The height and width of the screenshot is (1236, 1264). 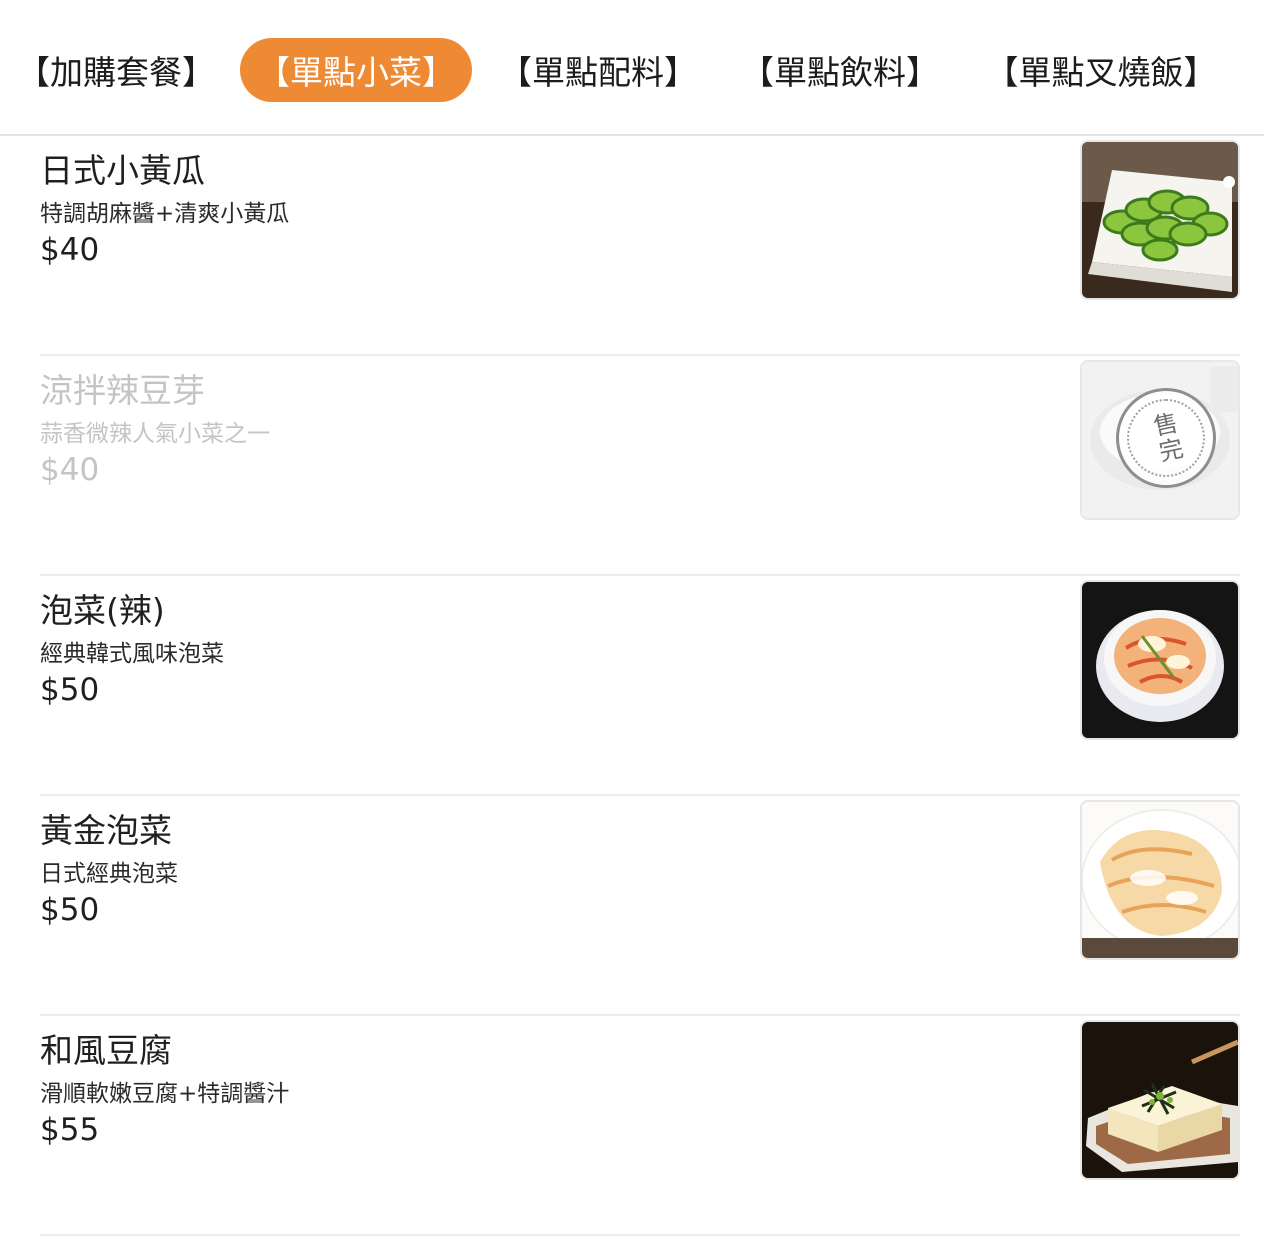 What do you see at coordinates (1160, 660) in the screenshot?
I see `item-image-kimchi` at bounding box center [1160, 660].